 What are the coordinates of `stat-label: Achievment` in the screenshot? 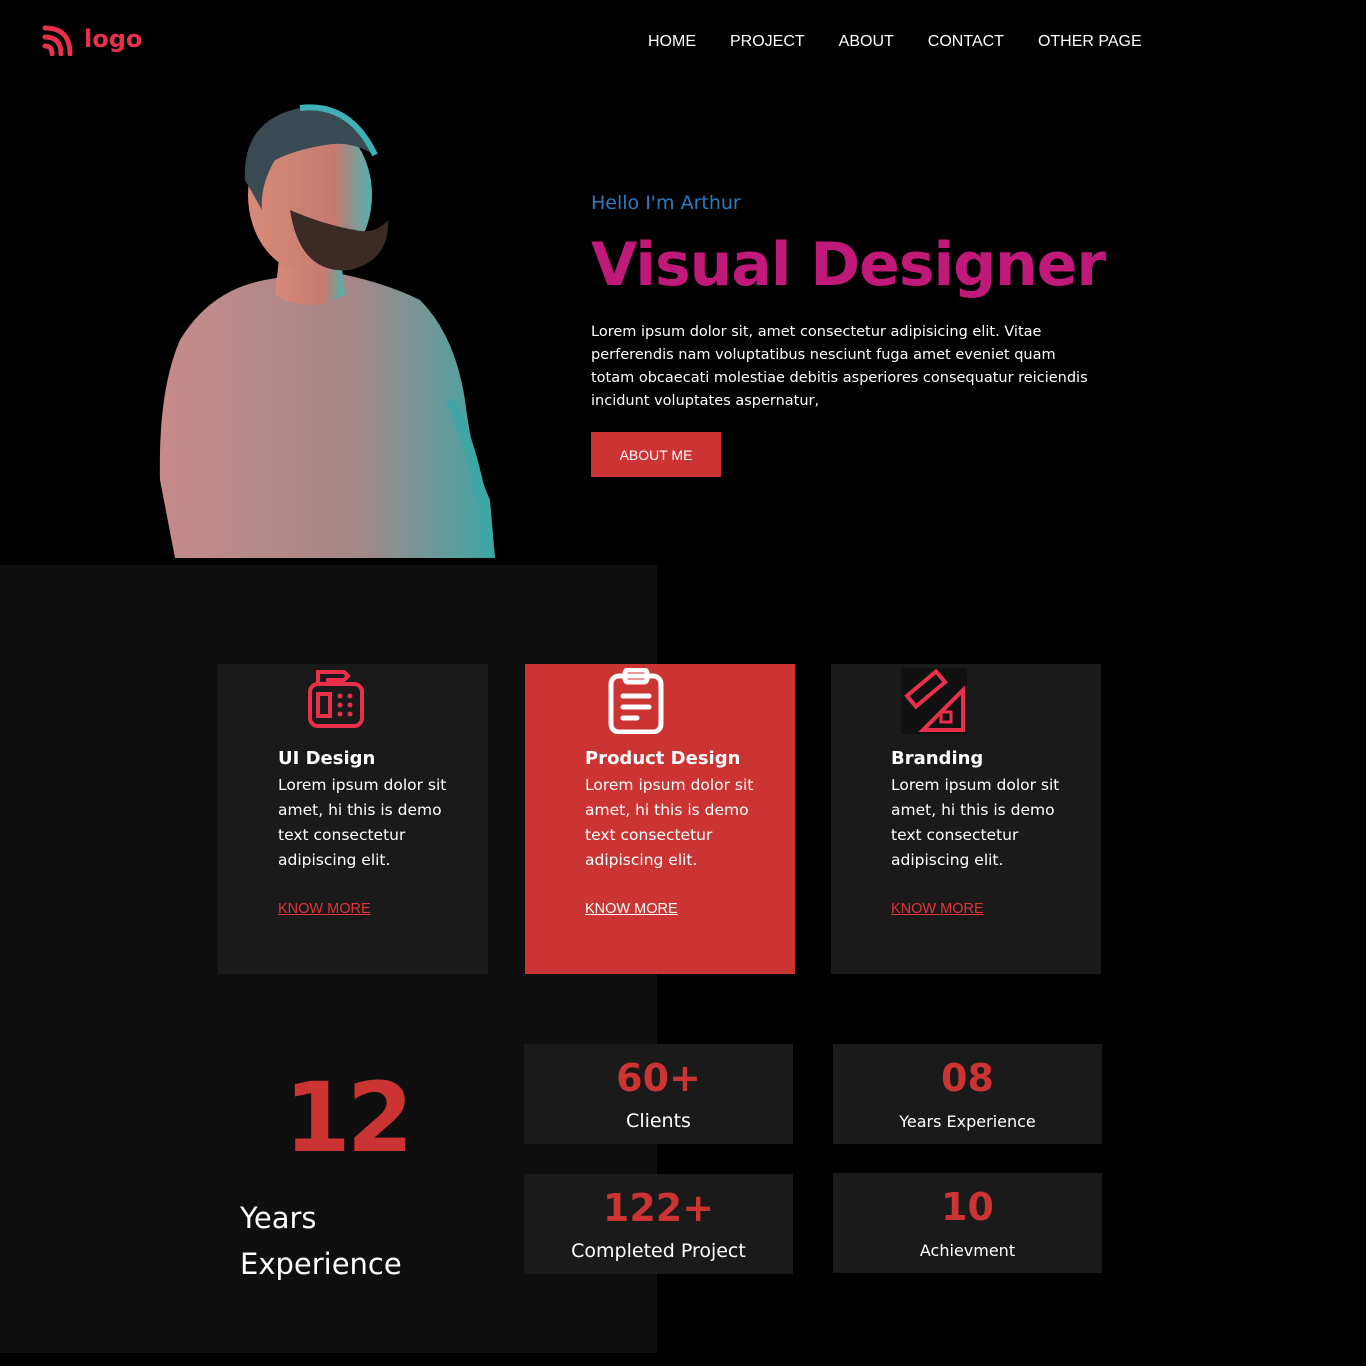 It's located at (967, 1250).